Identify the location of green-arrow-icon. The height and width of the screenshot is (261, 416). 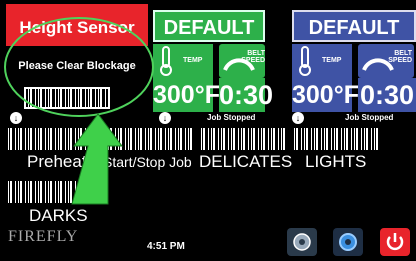
(97, 159).